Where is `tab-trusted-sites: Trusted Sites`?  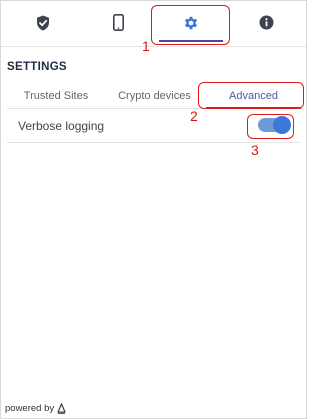 tab-trusted-sites: Trusted Sites is located at coordinates (56, 96).